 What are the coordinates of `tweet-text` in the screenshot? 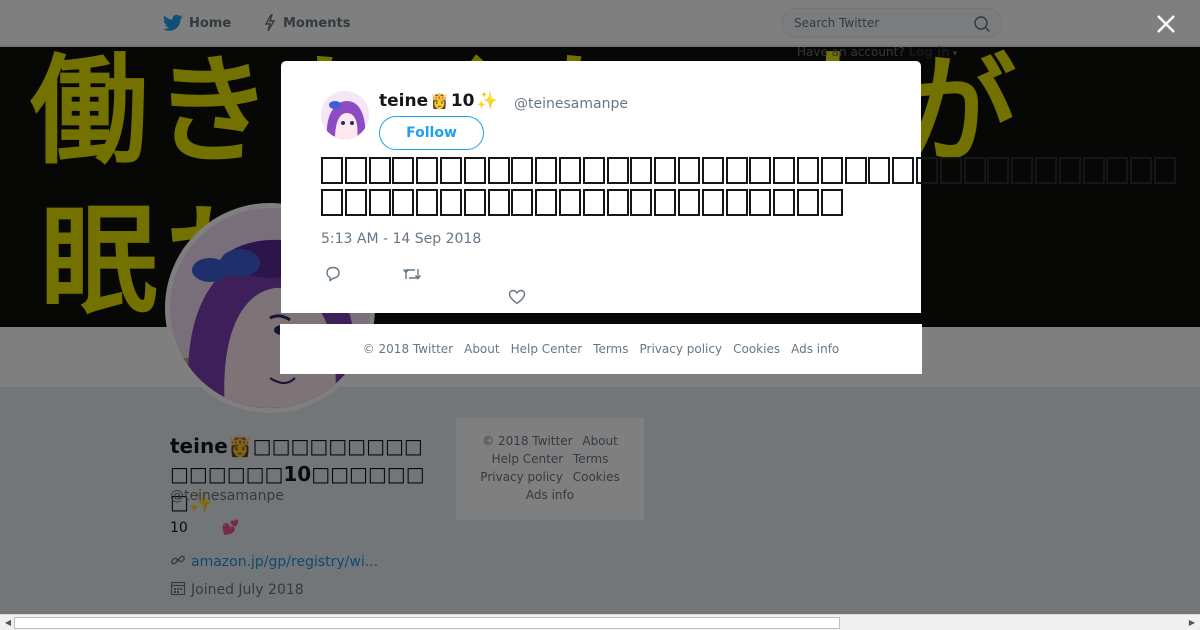 It's located at (760, 188).